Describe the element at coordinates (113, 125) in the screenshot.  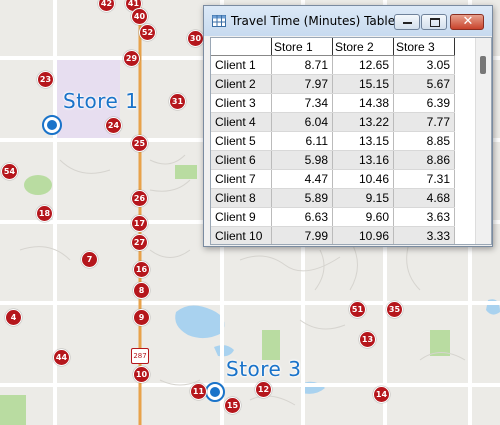
I see `client-pin: 24` at that location.